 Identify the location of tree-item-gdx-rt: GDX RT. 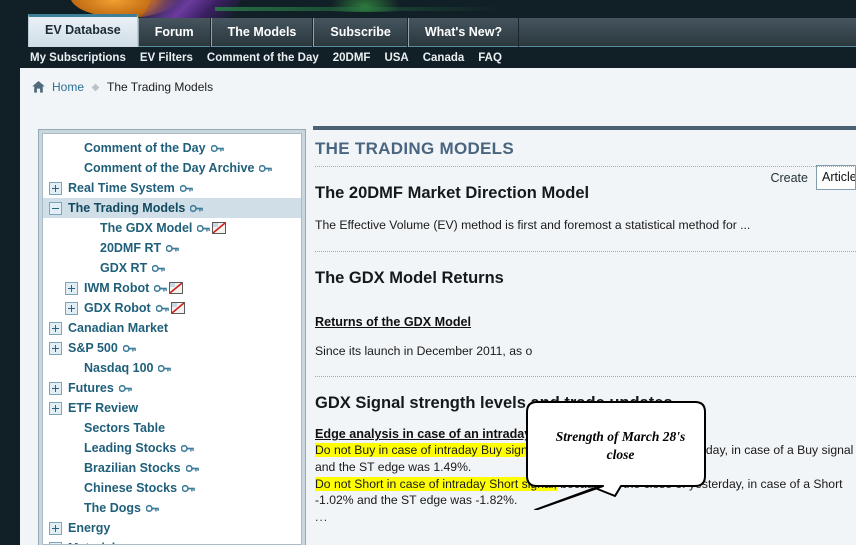
(172, 268).